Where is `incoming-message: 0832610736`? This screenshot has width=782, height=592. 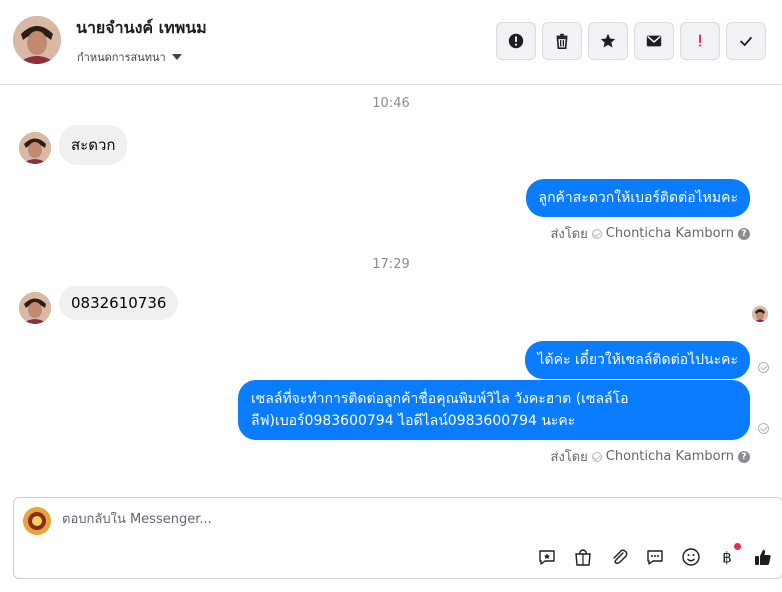 incoming-message: 0832610736 is located at coordinates (119, 303).